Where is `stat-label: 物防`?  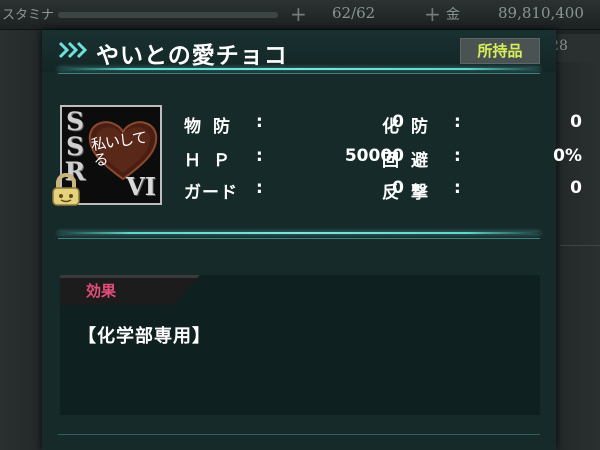 stat-label: 物防 is located at coordinates (213, 127).